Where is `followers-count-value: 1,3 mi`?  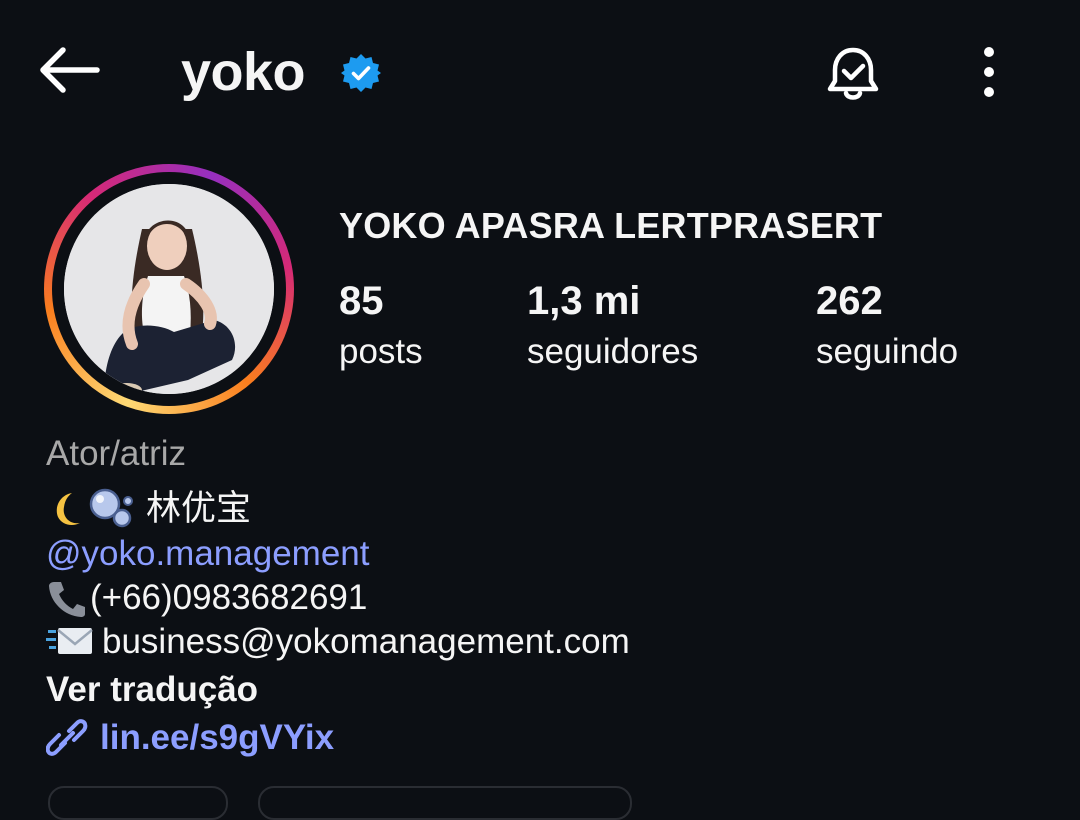
followers-count-value: 1,3 mi is located at coordinates (584, 301).